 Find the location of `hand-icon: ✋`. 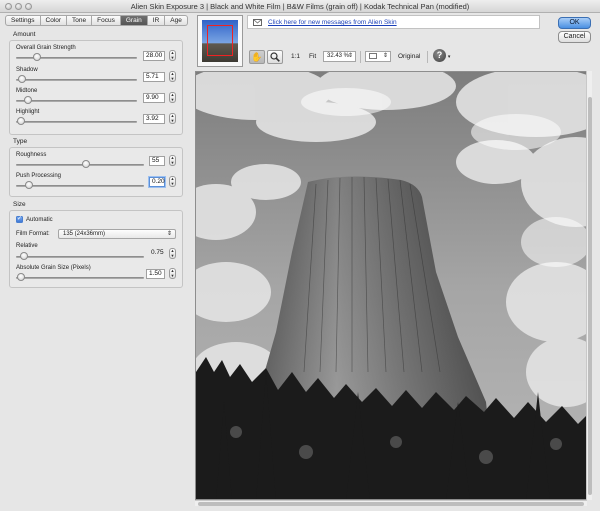

hand-icon: ✋ is located at coordinates (257, 57).